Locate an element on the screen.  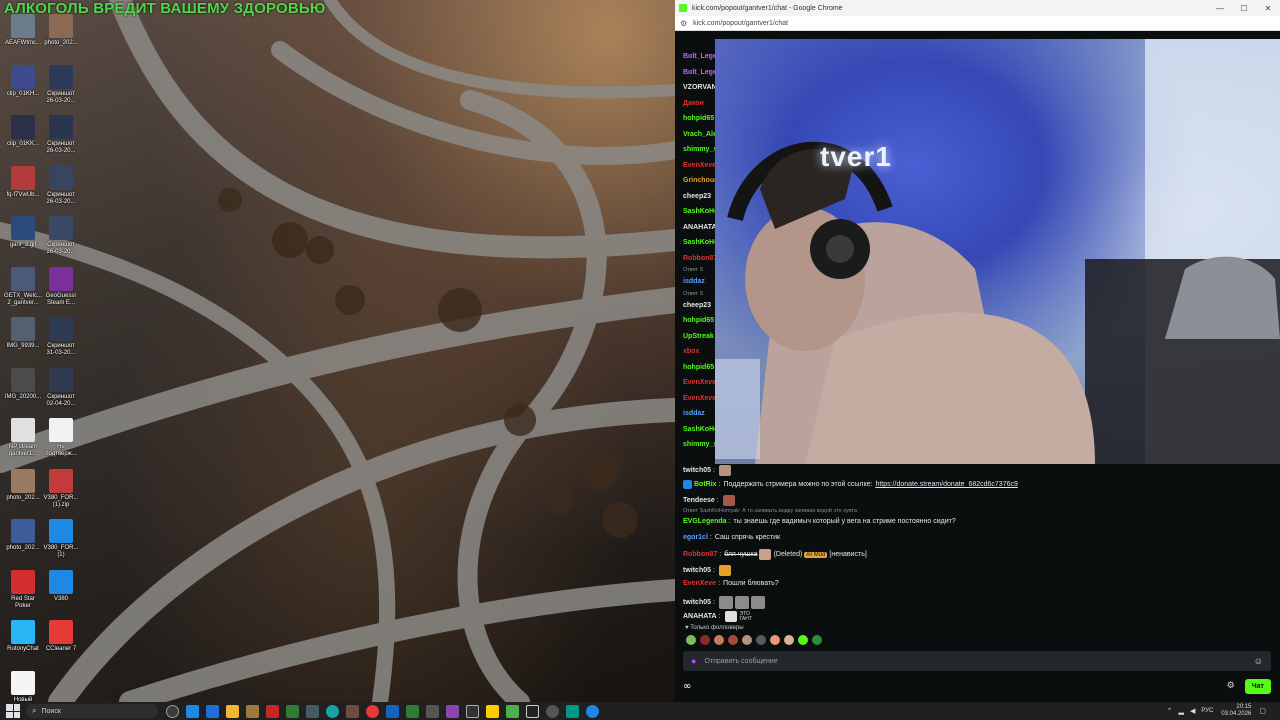
chat-points-icon: ∞ is located at coordinates (687, 686).